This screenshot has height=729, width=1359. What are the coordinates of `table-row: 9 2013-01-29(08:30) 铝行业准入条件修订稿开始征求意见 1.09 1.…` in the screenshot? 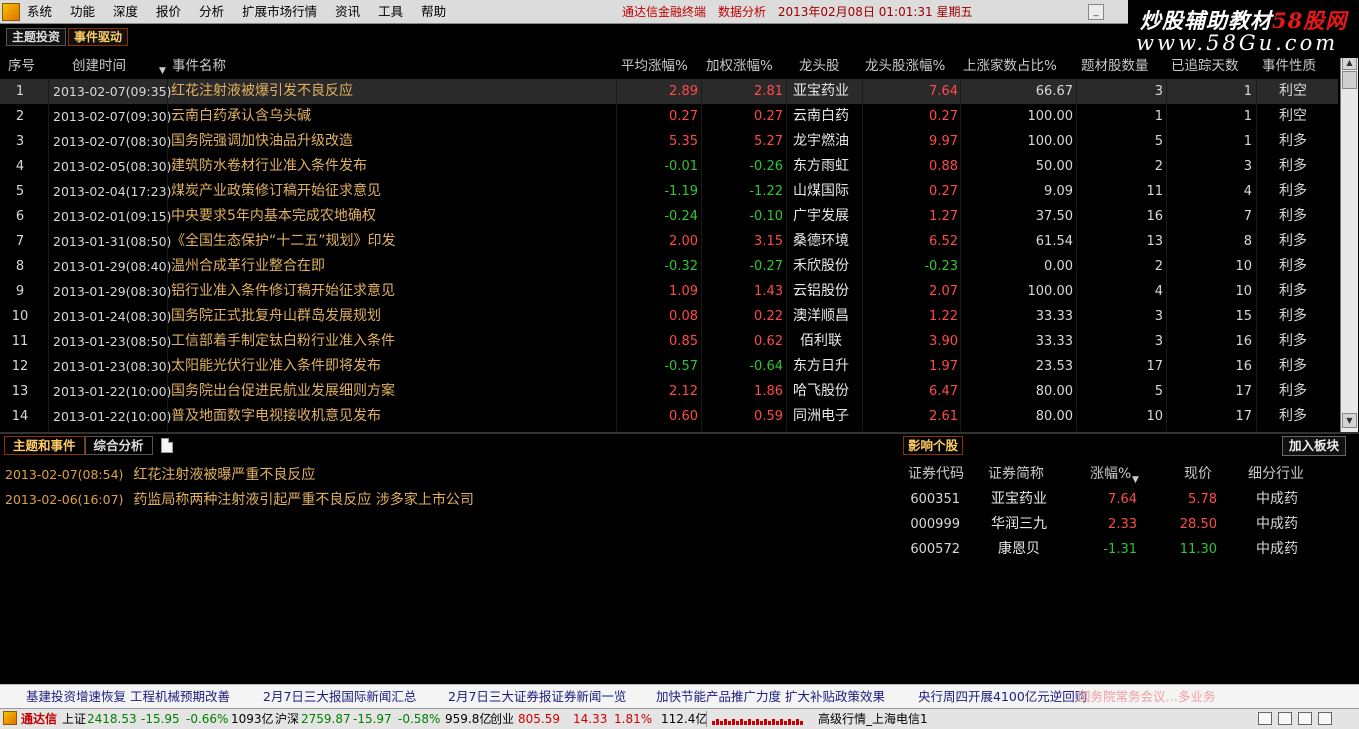 It's located at (669, 291).